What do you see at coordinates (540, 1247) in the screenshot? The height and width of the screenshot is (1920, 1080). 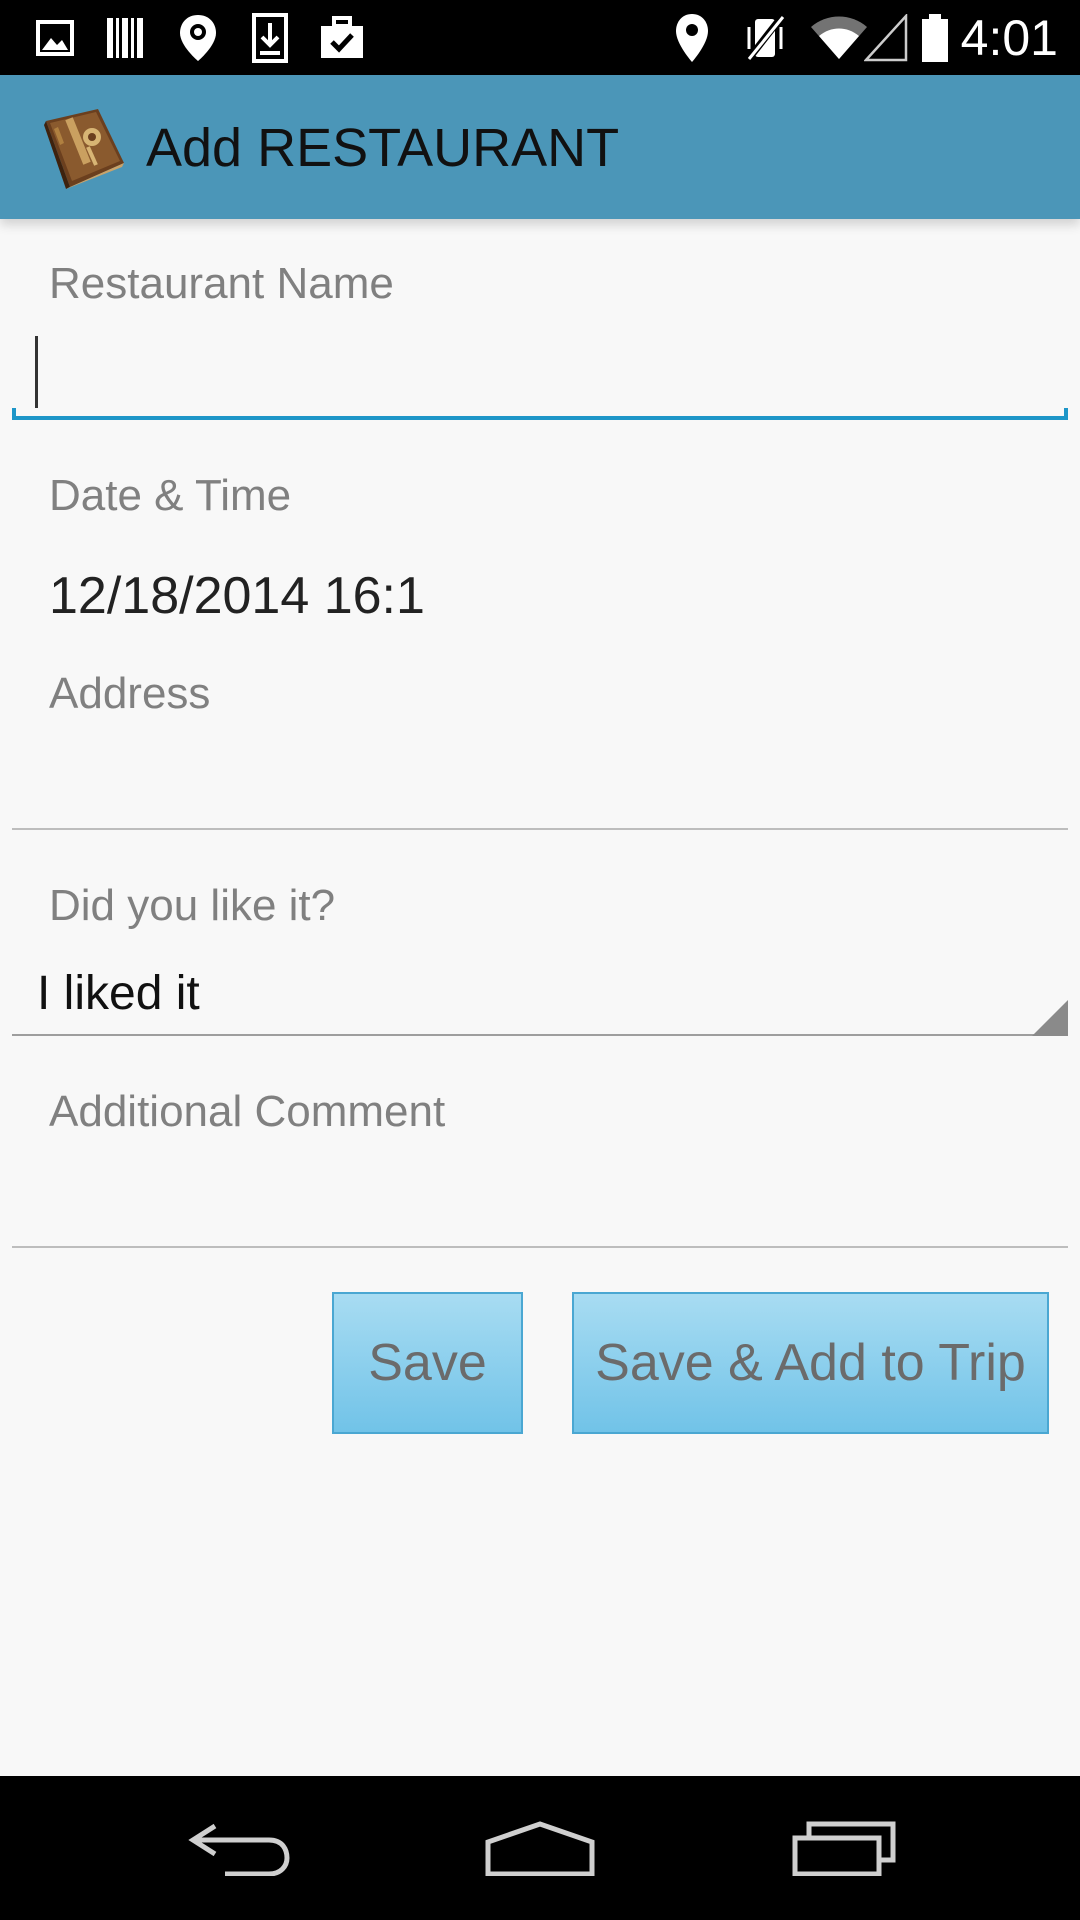 I see `comment-underline` at bounding box center [540, 1247].